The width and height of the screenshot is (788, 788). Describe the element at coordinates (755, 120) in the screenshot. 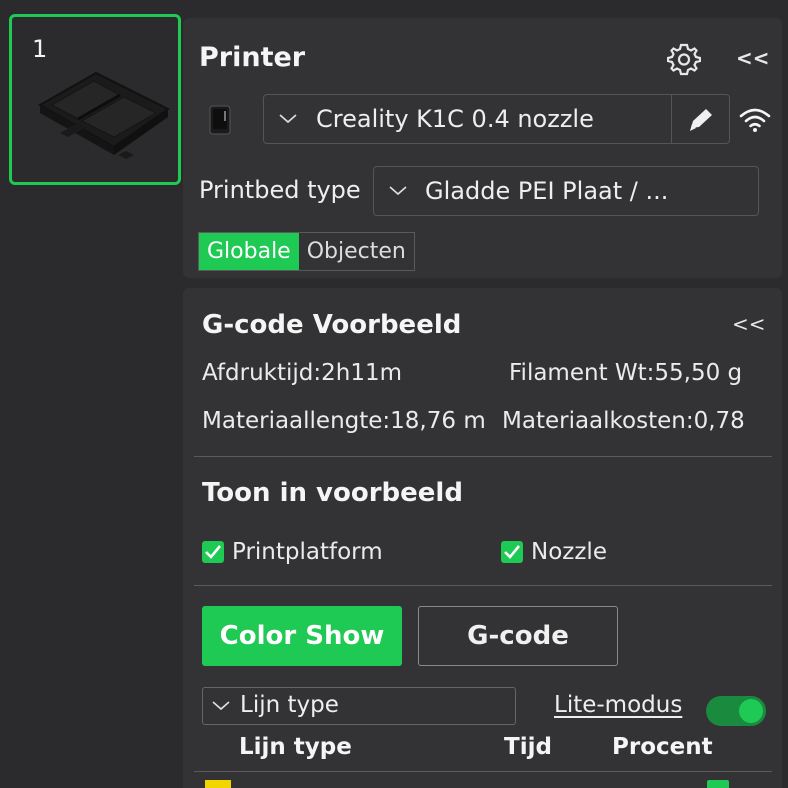

I see `wifi-icon` at that location.